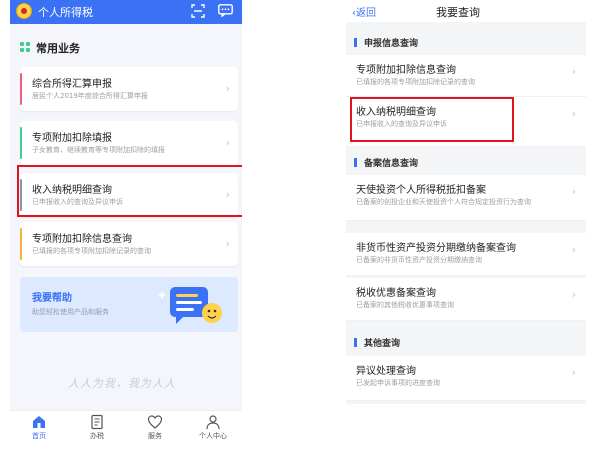  I want to click on help-subtitle: 助您轻松使用产品和服务, so click(70, 312).